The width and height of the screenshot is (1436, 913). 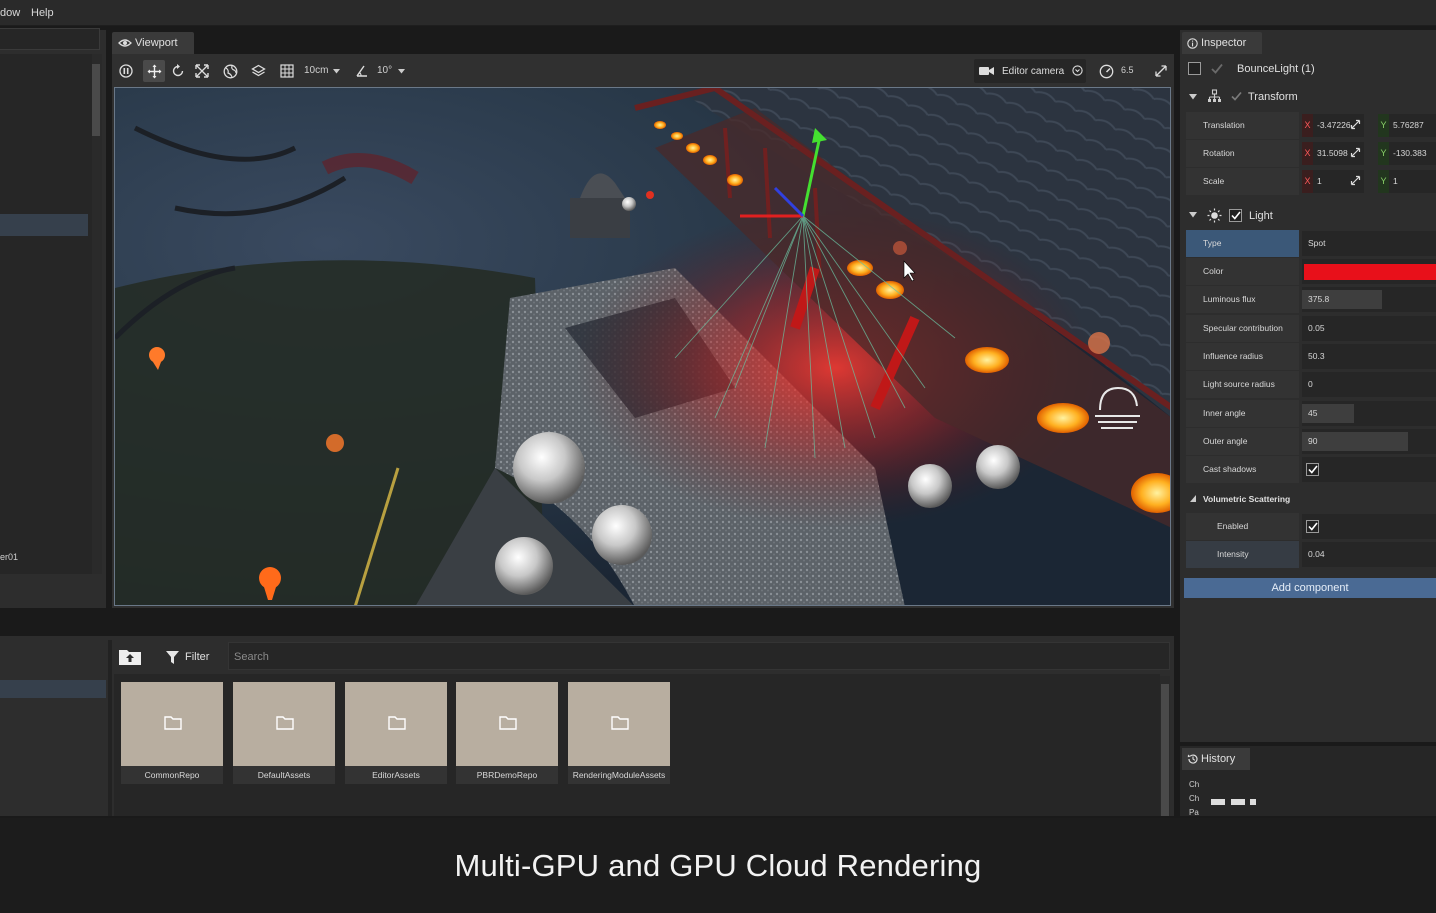 I want to click on color-picker, so click(x=1369, y=271).